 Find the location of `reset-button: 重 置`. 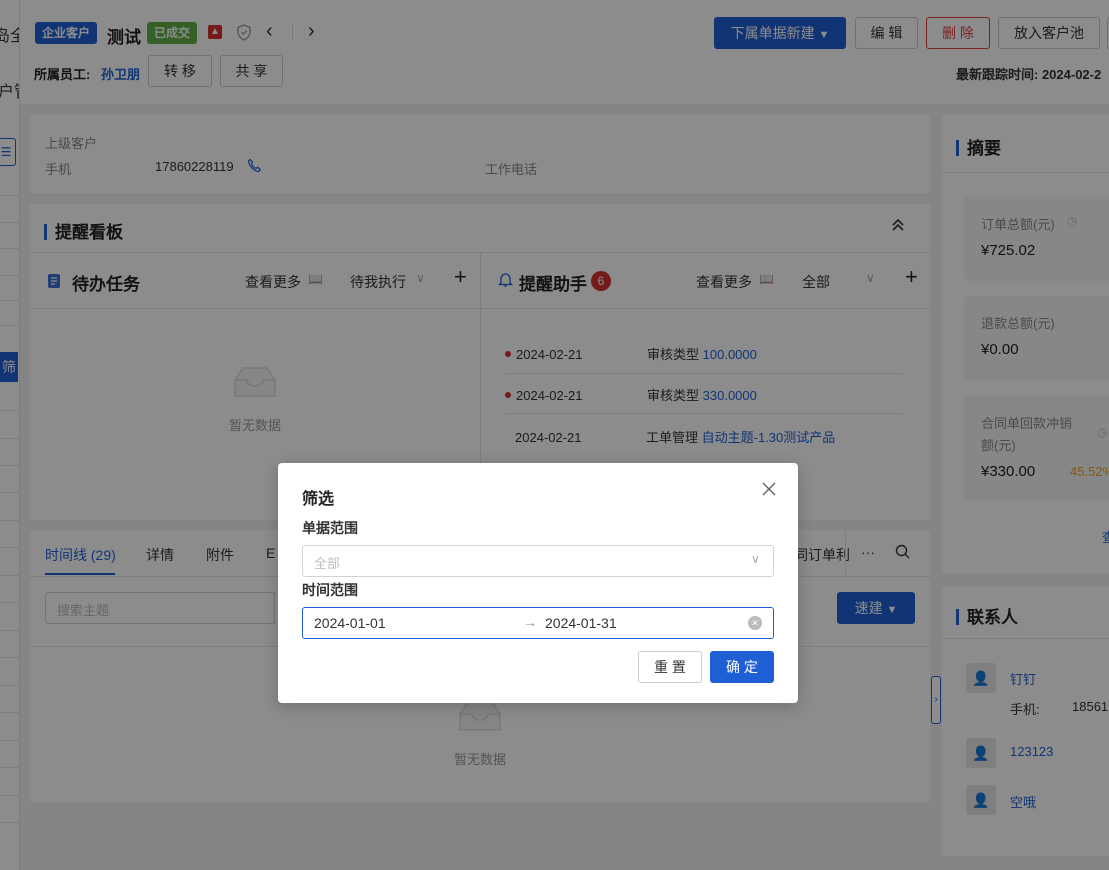

reset-button: 重 置 is located at coordinates (670, 667).